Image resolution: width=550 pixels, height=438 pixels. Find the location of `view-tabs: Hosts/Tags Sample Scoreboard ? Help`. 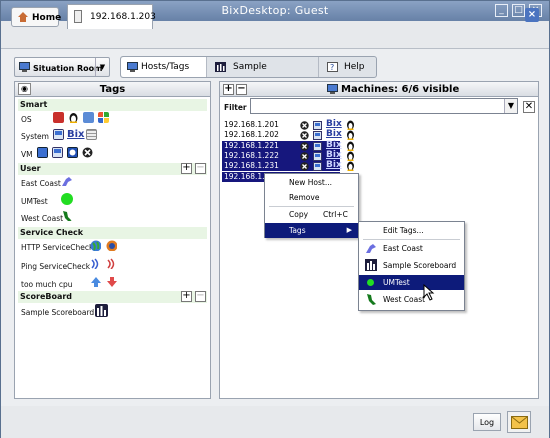

view-tabs: Hosts/Tags Sample Scoreboard ? Help is located at coordinates (248, 74).